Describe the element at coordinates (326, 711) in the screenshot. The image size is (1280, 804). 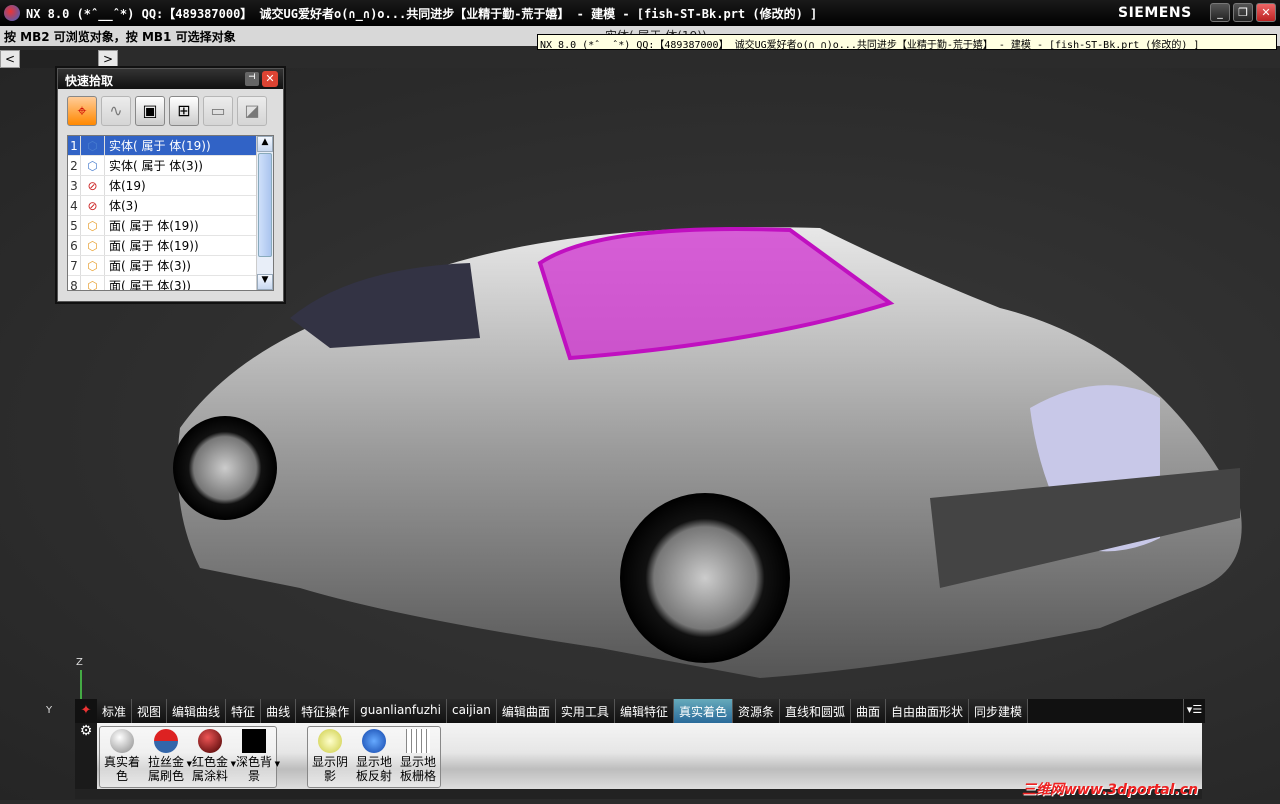
I see `ribbon-tab: 特征操作` at that location.